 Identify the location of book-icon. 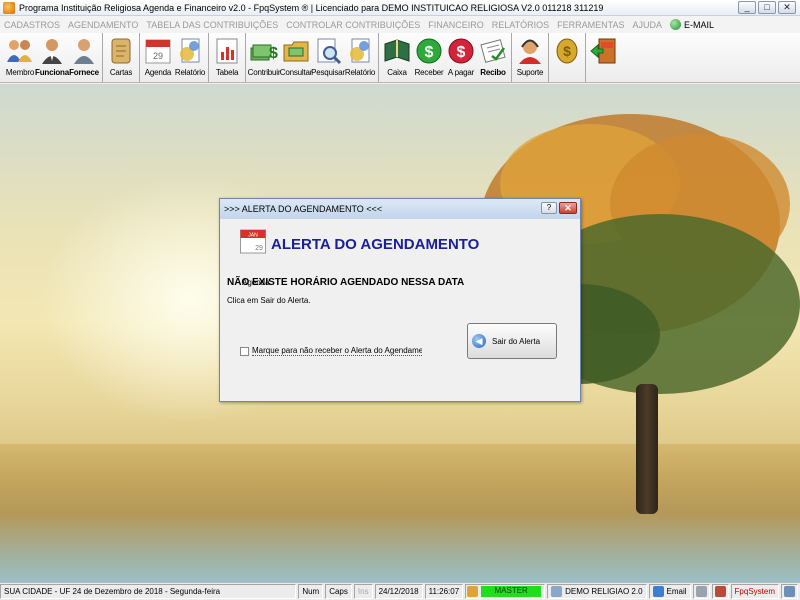
(397, 51).